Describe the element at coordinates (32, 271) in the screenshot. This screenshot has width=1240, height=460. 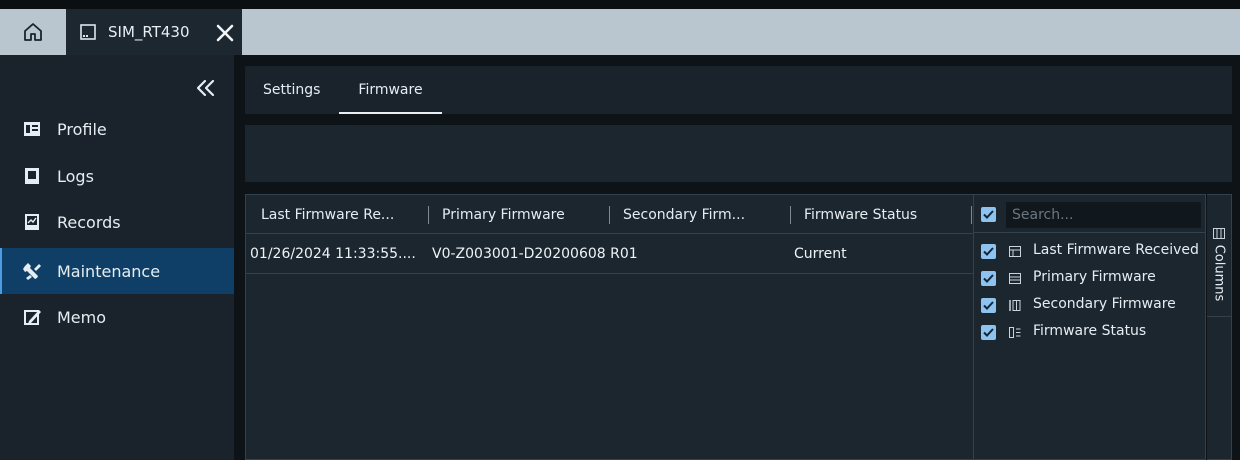
I see `wrench-icon` at that location.